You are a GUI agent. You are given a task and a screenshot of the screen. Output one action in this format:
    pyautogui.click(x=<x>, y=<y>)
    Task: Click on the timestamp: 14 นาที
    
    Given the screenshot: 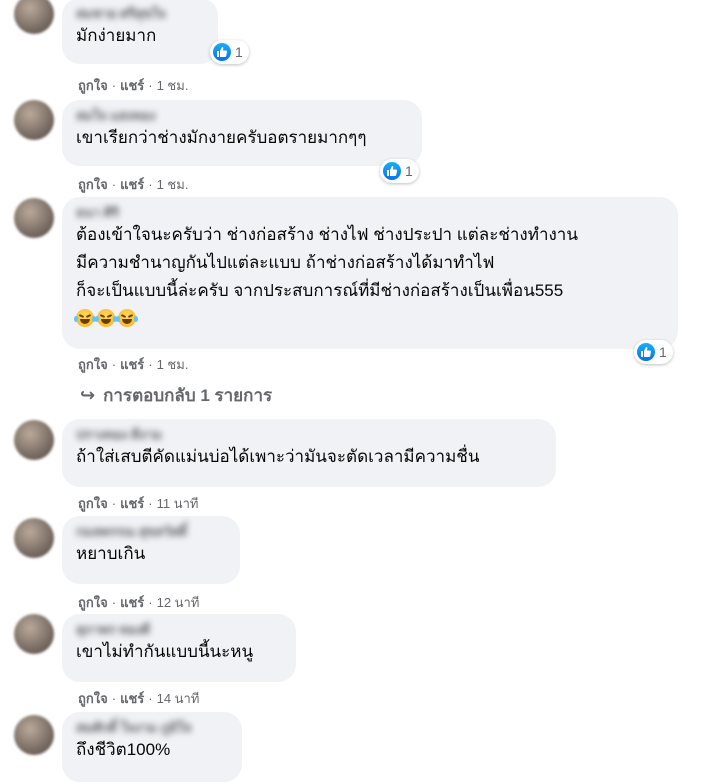 What is the action you would take?
    pyautogui.click(x=178, y=698)
    